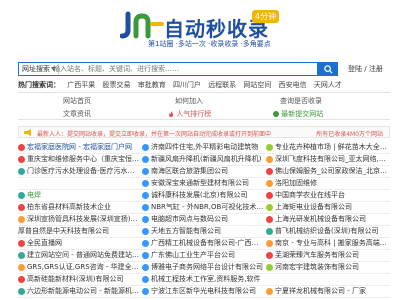  Describe the element at coordinates (276, 114) in the screenshot. I see `new-icon` at that location.